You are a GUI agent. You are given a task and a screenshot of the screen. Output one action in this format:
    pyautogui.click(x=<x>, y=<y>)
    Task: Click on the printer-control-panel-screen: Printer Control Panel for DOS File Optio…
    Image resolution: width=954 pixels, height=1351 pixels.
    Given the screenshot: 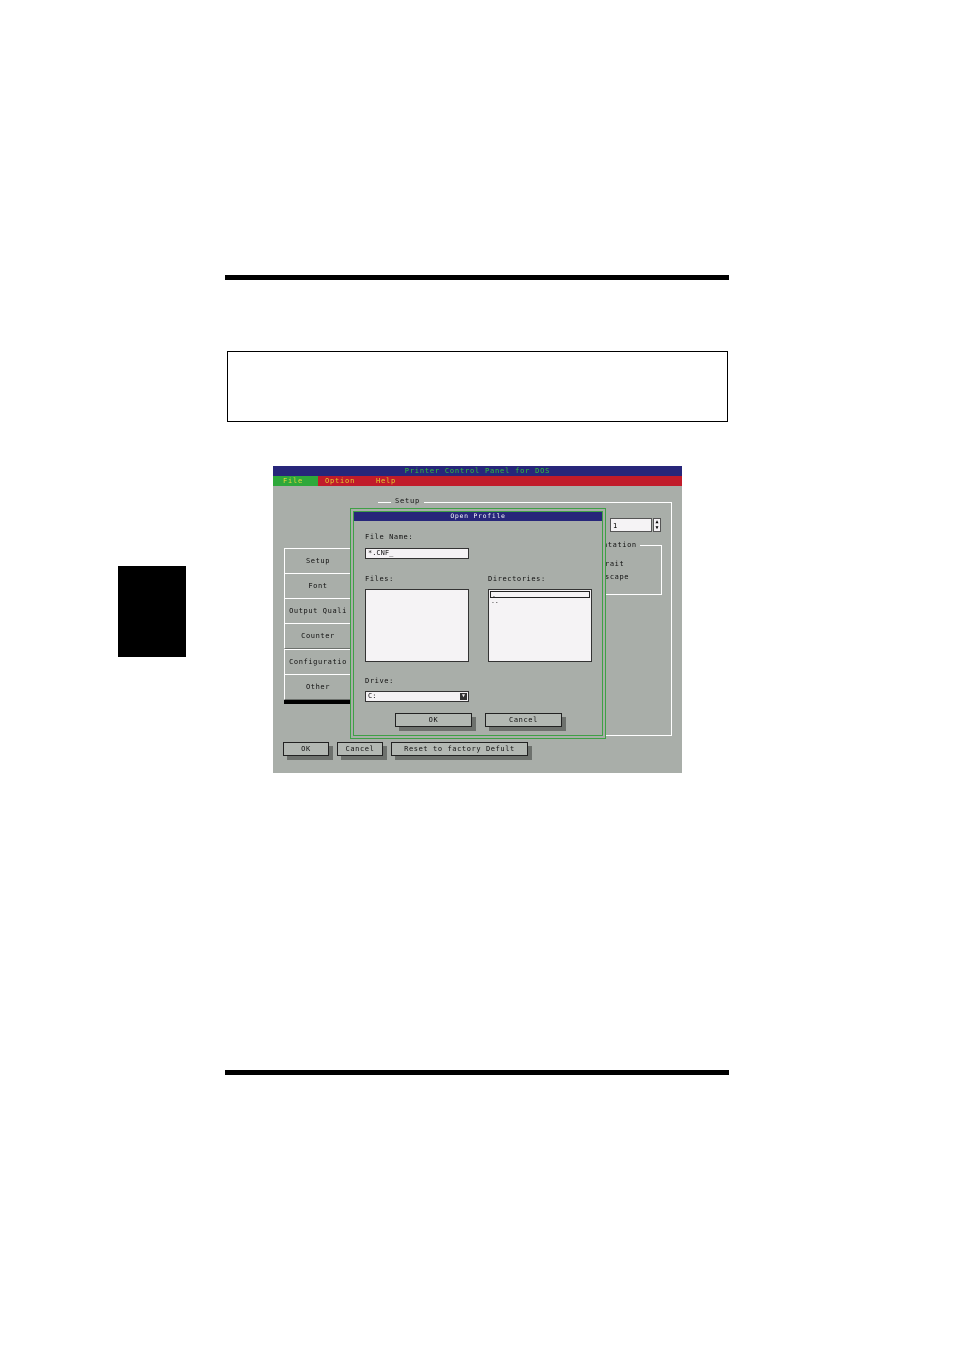 What is the action you would take?
    pyautogui.click(x=477, y=619)
    